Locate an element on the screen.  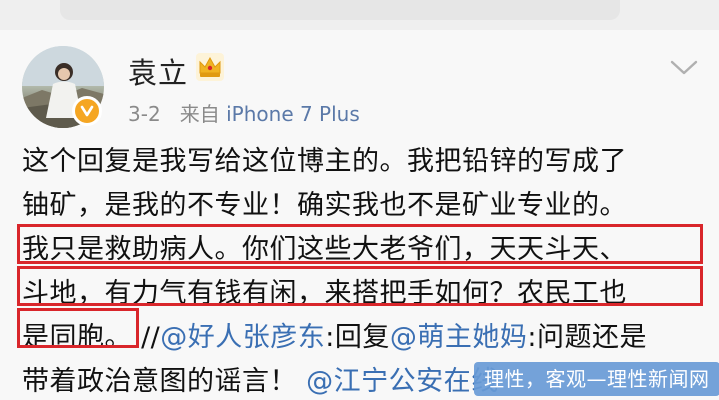
post-line: 我只是救助病人。你们这些大老爷们，天天斗天、 is located at coordinates (362, 250).